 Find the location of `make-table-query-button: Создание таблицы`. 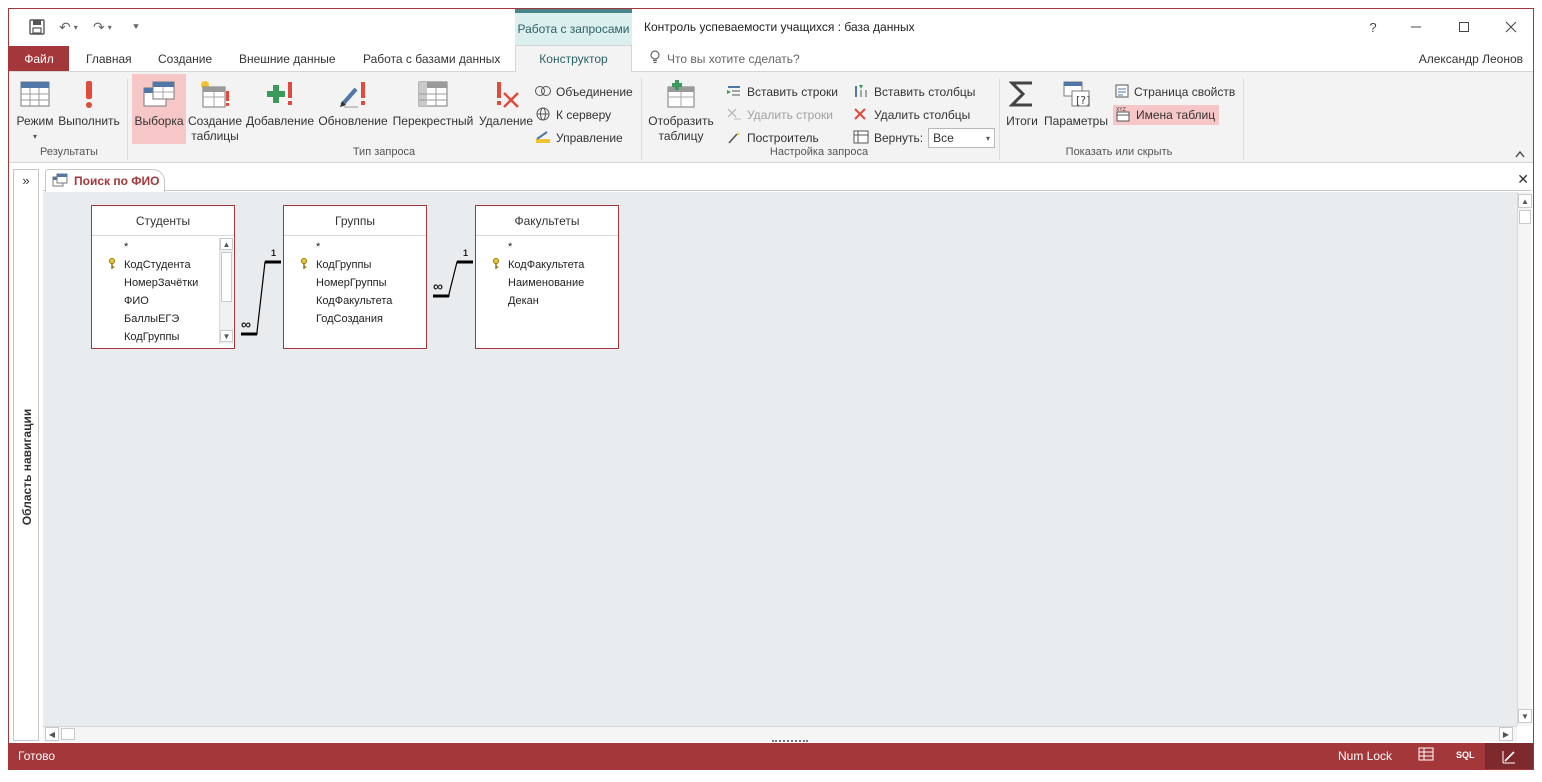

make-table-query-button: Создание таблицы is located at coordinates (215, 109).